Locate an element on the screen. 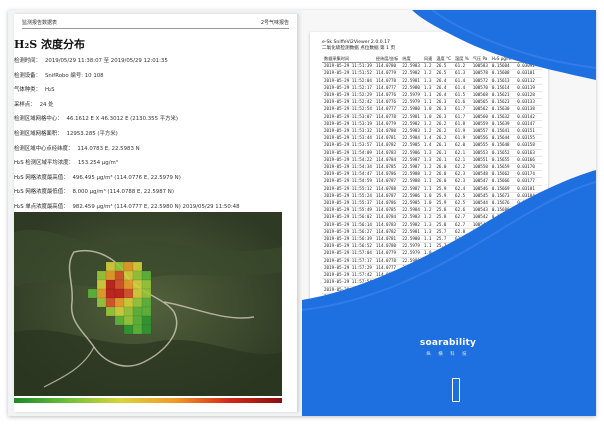 The width and height of the screenshot is (604, 424). table-cell: 2019-05-29 11:57:54 is located at coordinates (348, 282).